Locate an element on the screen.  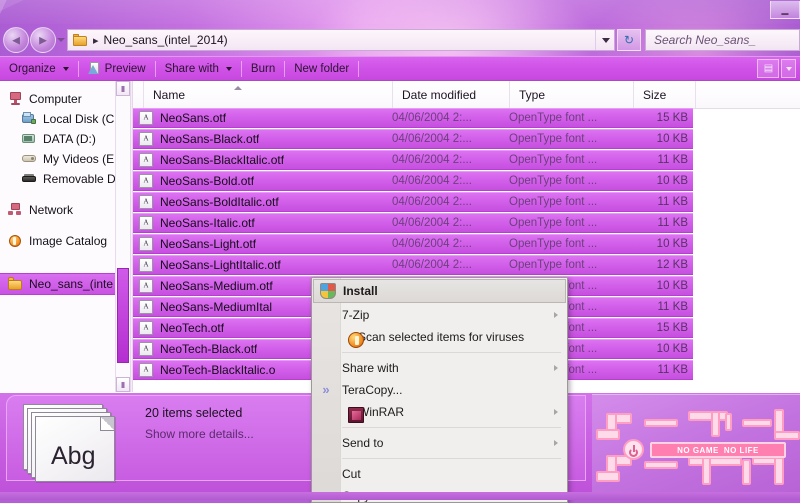
scroll-down-button is located at coordinates (123, 384).